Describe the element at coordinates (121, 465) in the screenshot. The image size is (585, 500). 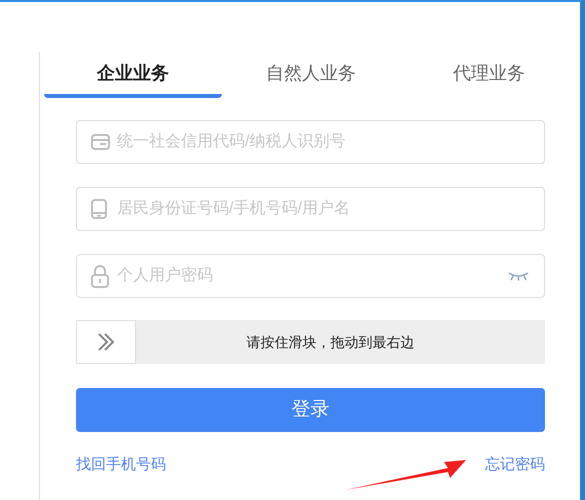
I see `link: 找回手机号码` at that location.